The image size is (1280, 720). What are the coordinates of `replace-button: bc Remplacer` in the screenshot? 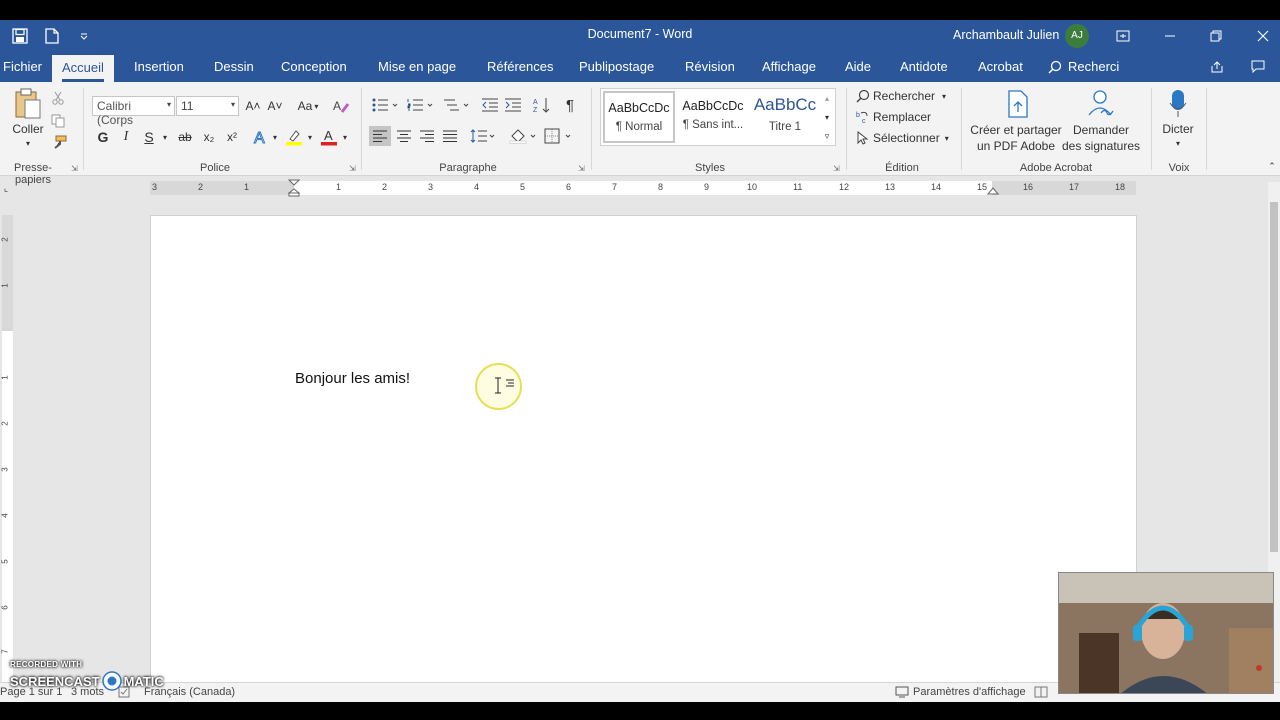 It's located at (893, 117).